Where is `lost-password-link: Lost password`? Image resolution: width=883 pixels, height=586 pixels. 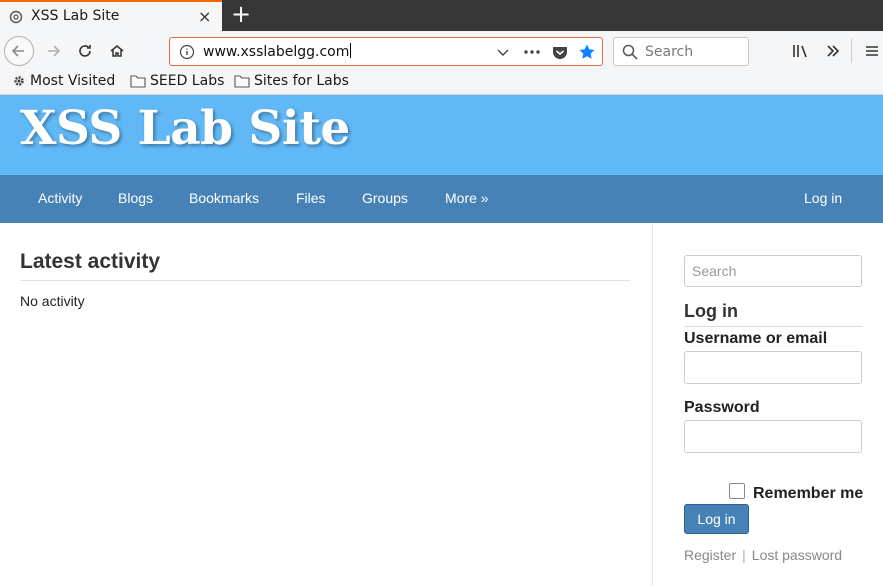
lost-password-link: Lost password is located at coordinates (797, 555).